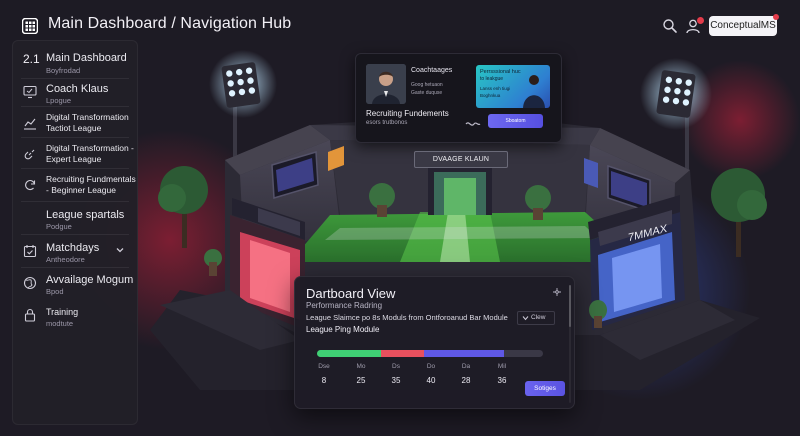 The height and width of the screenshot is (436, 800). What do you see at coordinates (427, 85) in the screenshot?
I see `coach-line1: Goog hetuaon` at bounding box center [427, 85].